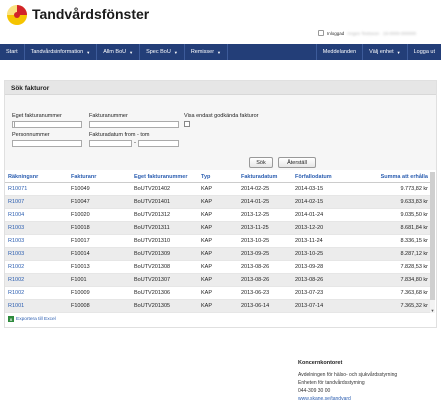  Describe the element at coordinates (265, 241) in the screenshot. I see `cell-fakturadatum: 2013-10-25` at that location.